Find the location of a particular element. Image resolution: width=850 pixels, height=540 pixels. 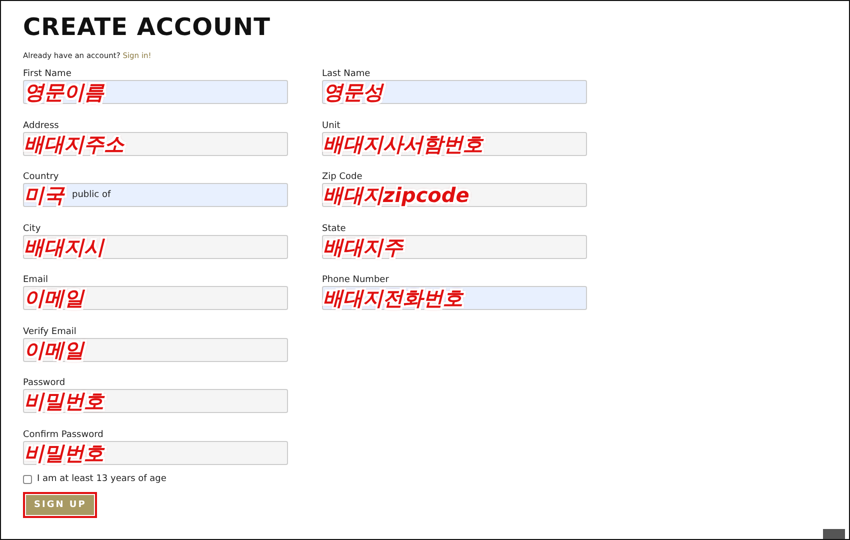

input-field: 영문이름 is located at coordinates (155, 92).